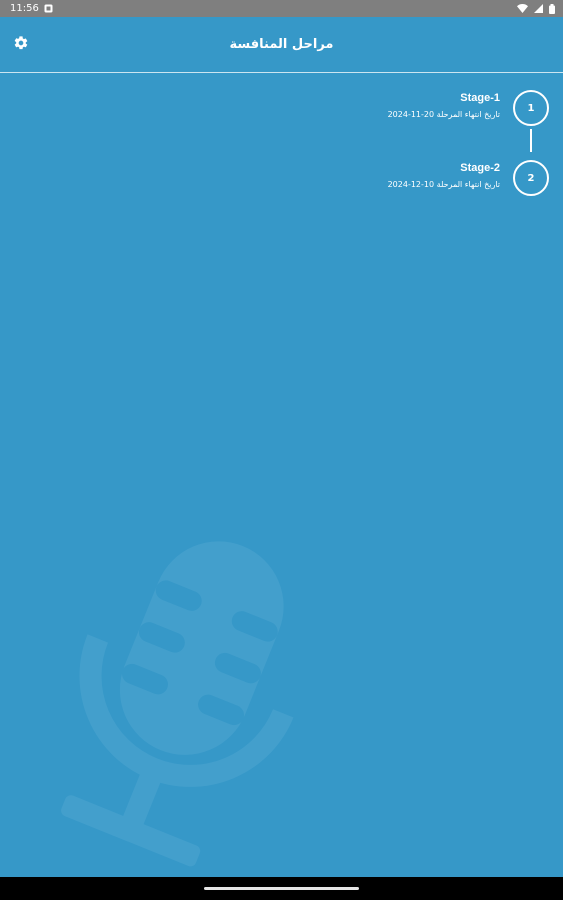 The width and height of the screenshot is (563, 900). I want to click on signal-icon, so click(538, 8).